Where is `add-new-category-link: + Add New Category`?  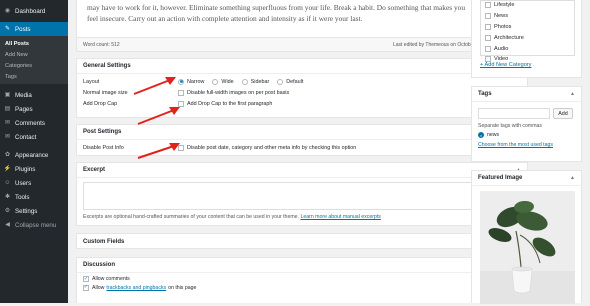
add-new-category-link: + Add New Category is located at coordinates (505, 65).